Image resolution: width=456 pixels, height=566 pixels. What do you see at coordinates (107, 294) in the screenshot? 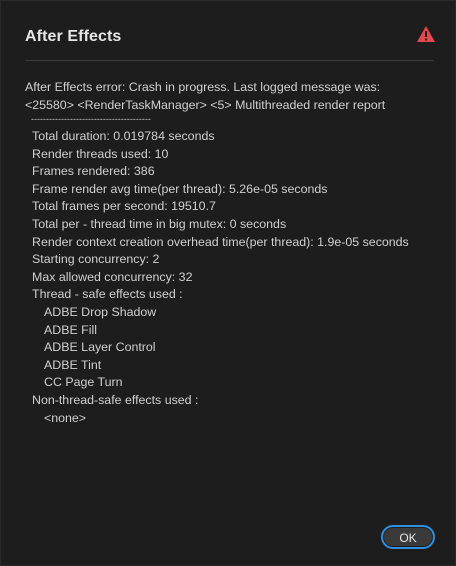
I see `report-line: Thread - safe effects used :` at bounding box center [107, 294].